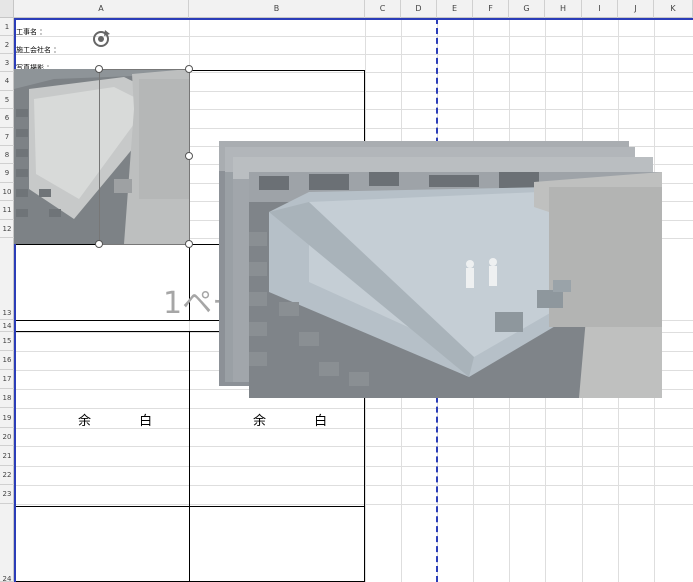  What do you see at coordinates (126, 421) in the screenshot?
I see `blank-label-left: 余 白` at bounding box center [126, 421].